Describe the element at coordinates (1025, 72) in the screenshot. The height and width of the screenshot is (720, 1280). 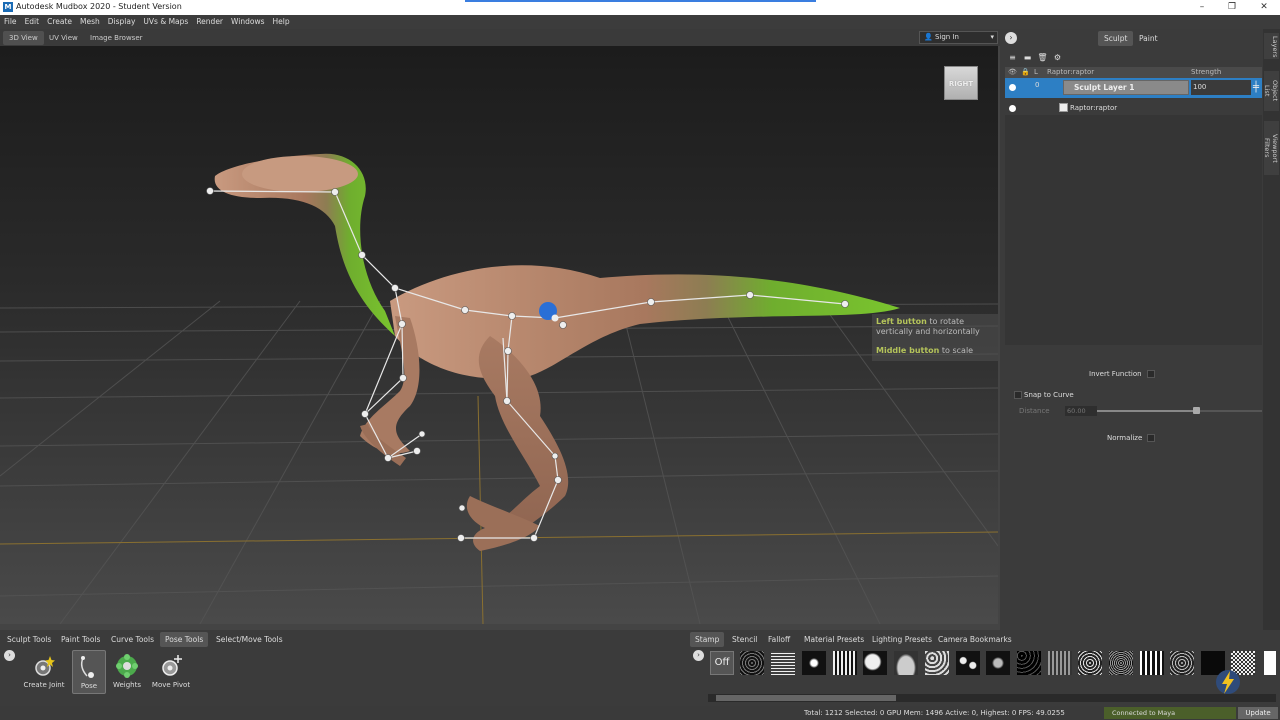
I see `lock-icon: 🔒` at that location.